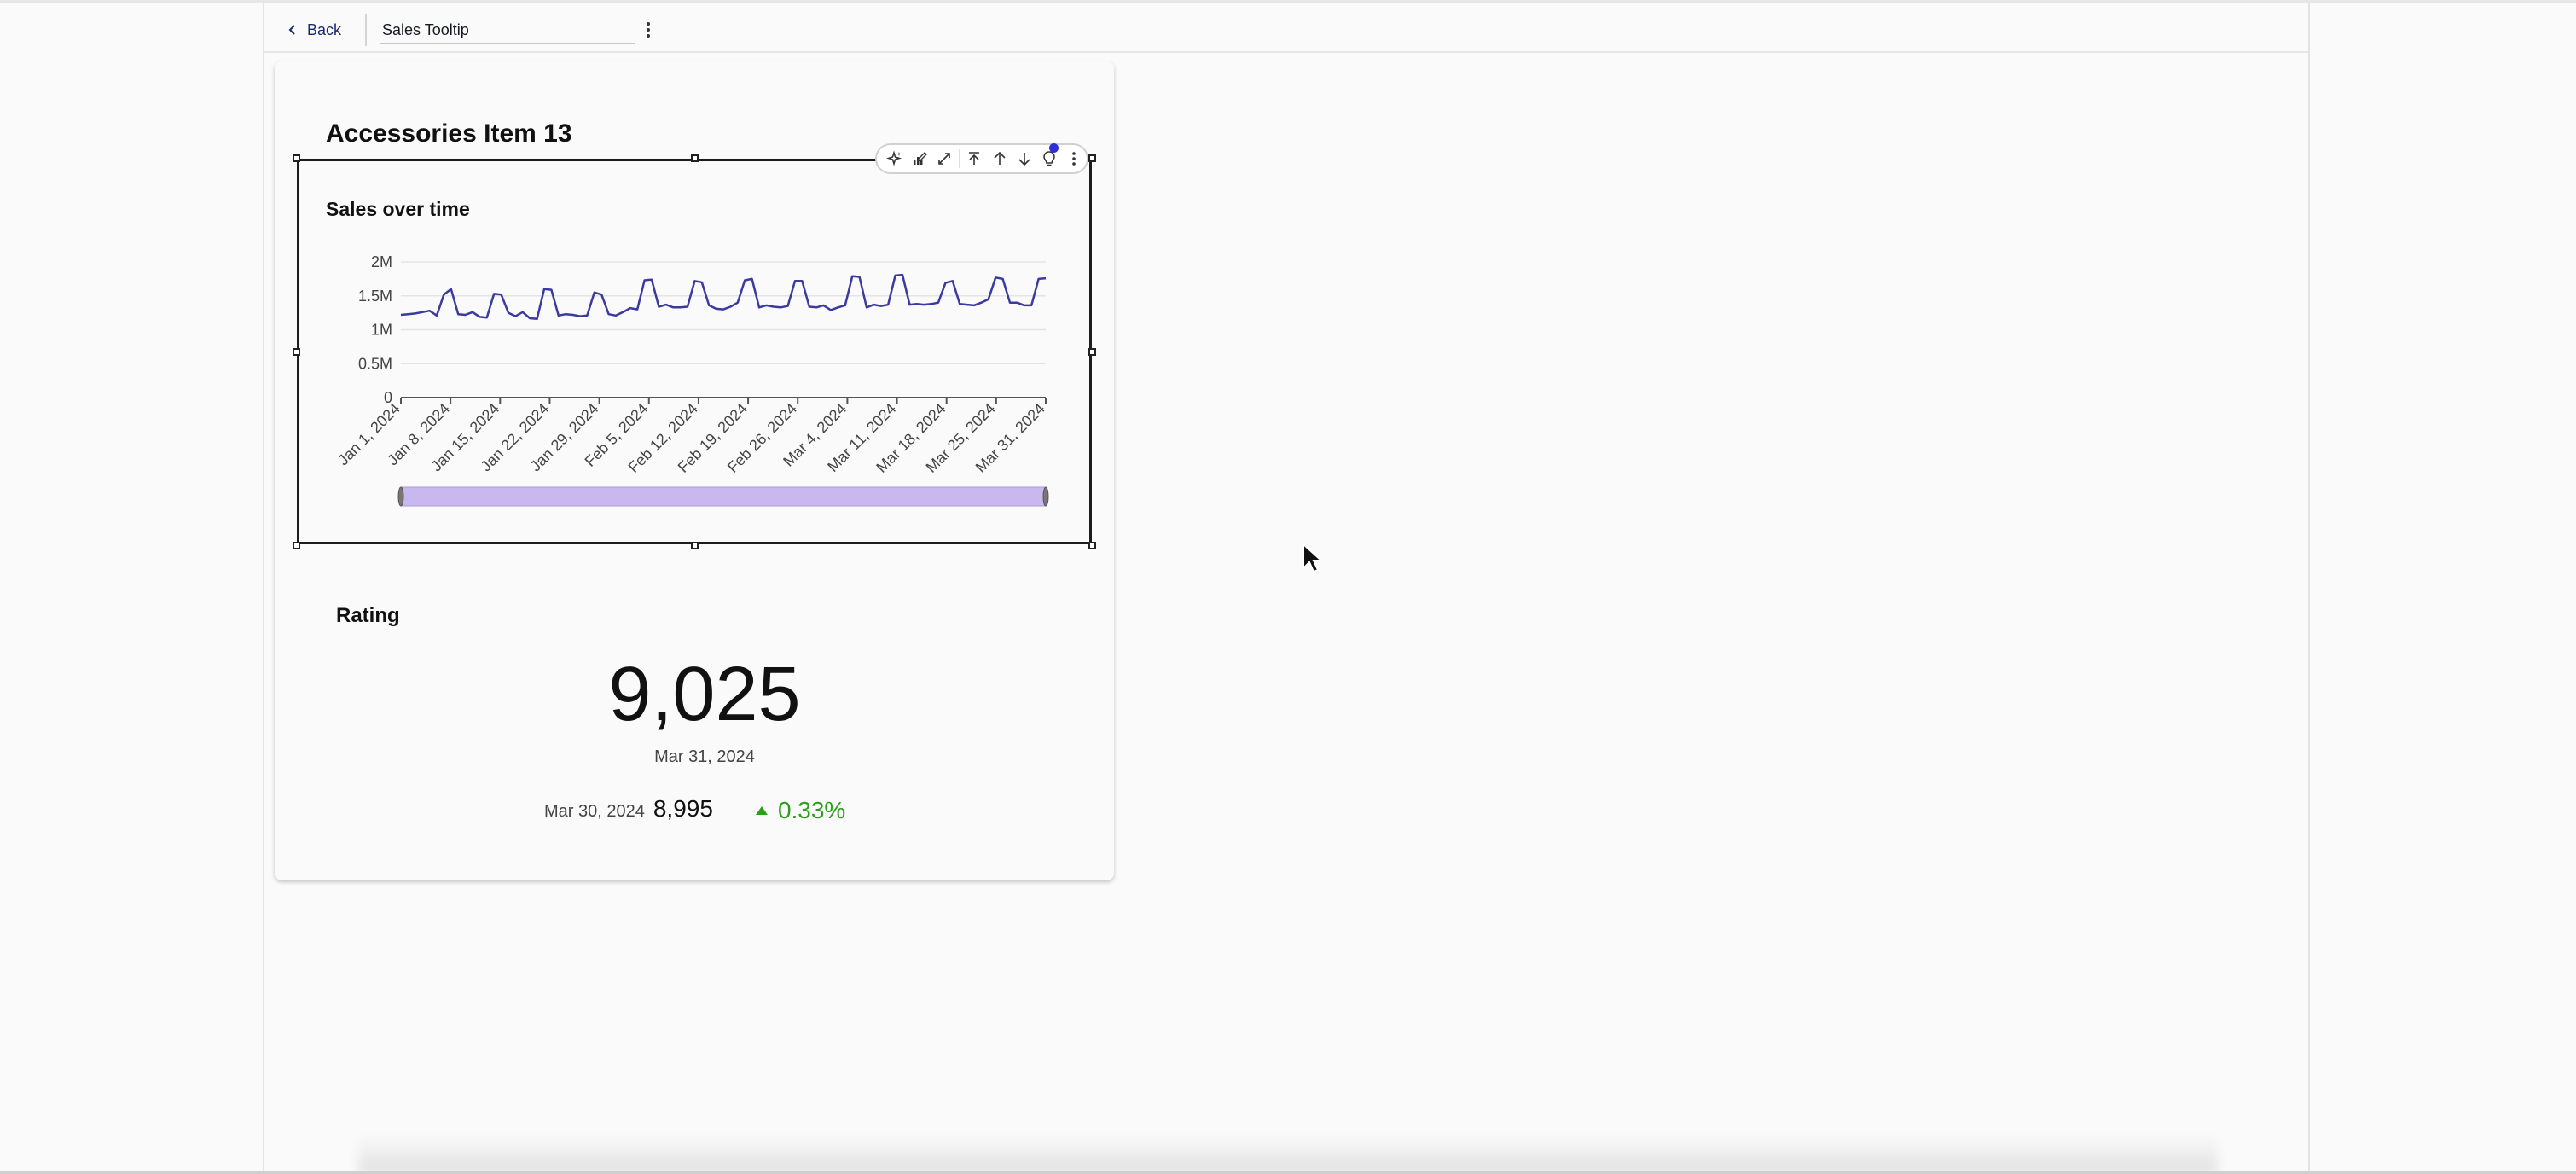 This screenshot has height=1174, width=2576. I want to click on kpi-comparison: Mar 30, 2024 8,995 0.33%, so click(694, 812).